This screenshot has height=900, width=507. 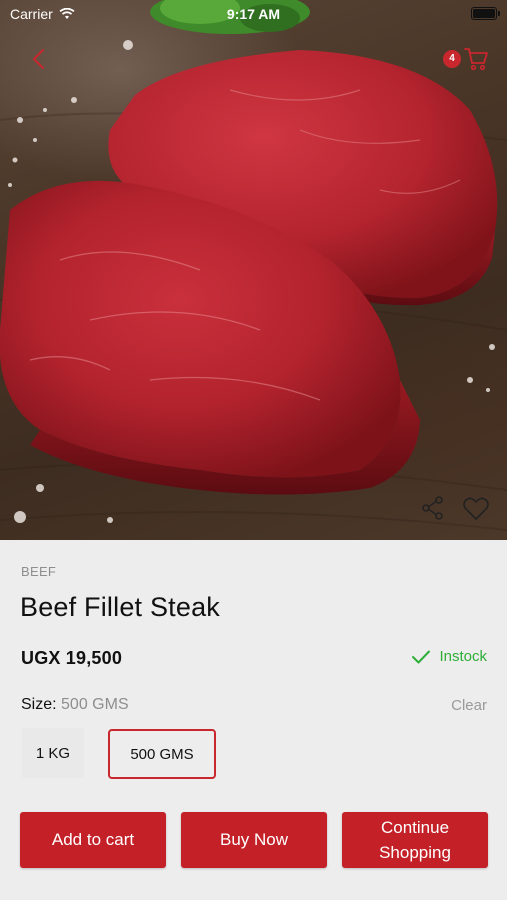 I want to click on share-button, so click(x=433, y=508).